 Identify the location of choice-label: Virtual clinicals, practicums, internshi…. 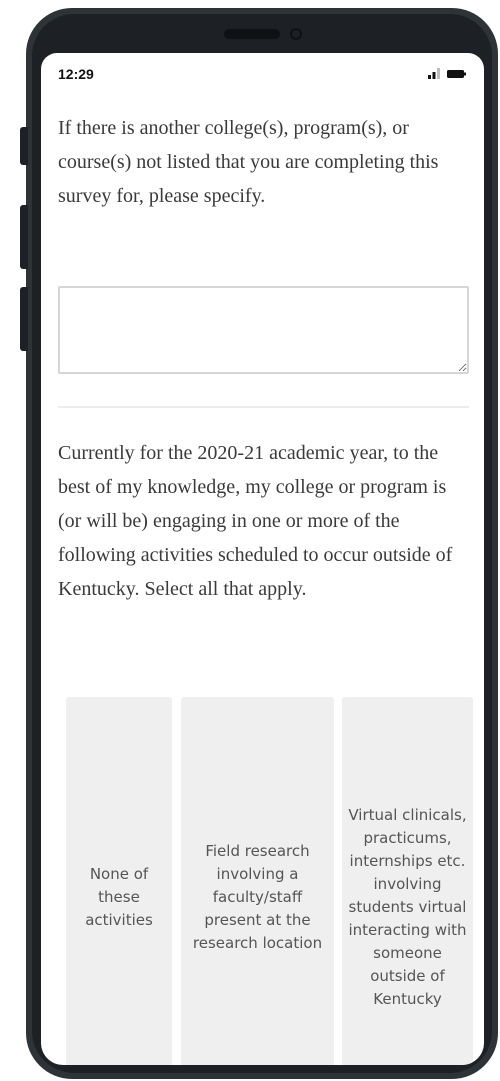
(407, 906).